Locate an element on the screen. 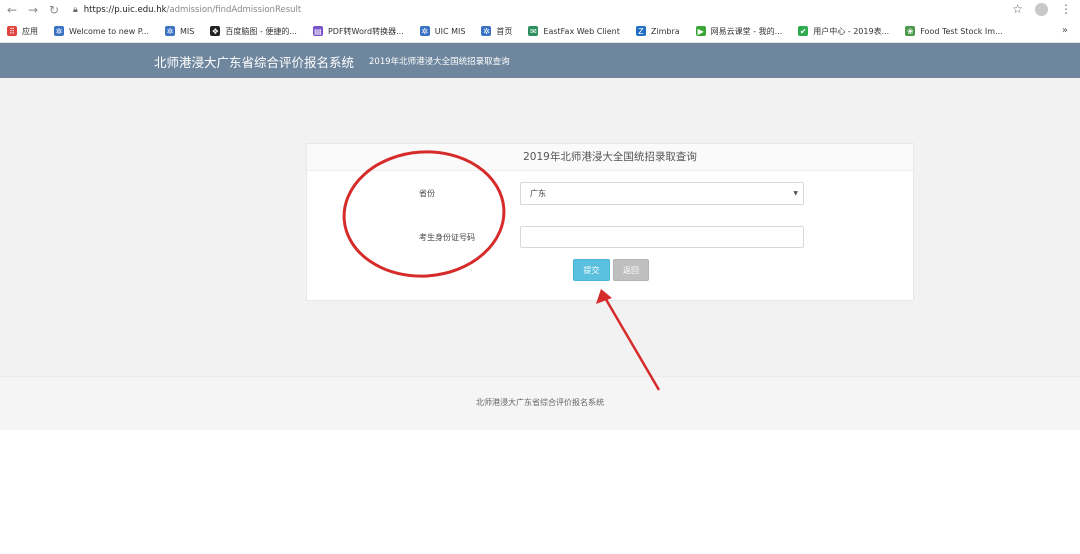 The image size is (1080, 554). page-footer: 北师港浸大广东省综合评价报名系统 is located at coordinates (540, 403).